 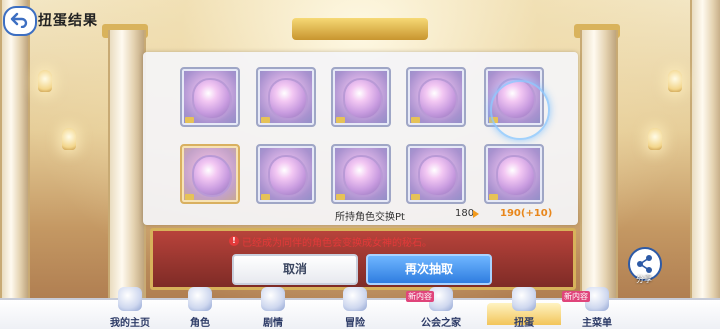 What do you see at coordinates (355, 299) in the screenshot?
I see `adventure-icon` at bounding box center [355, 299].